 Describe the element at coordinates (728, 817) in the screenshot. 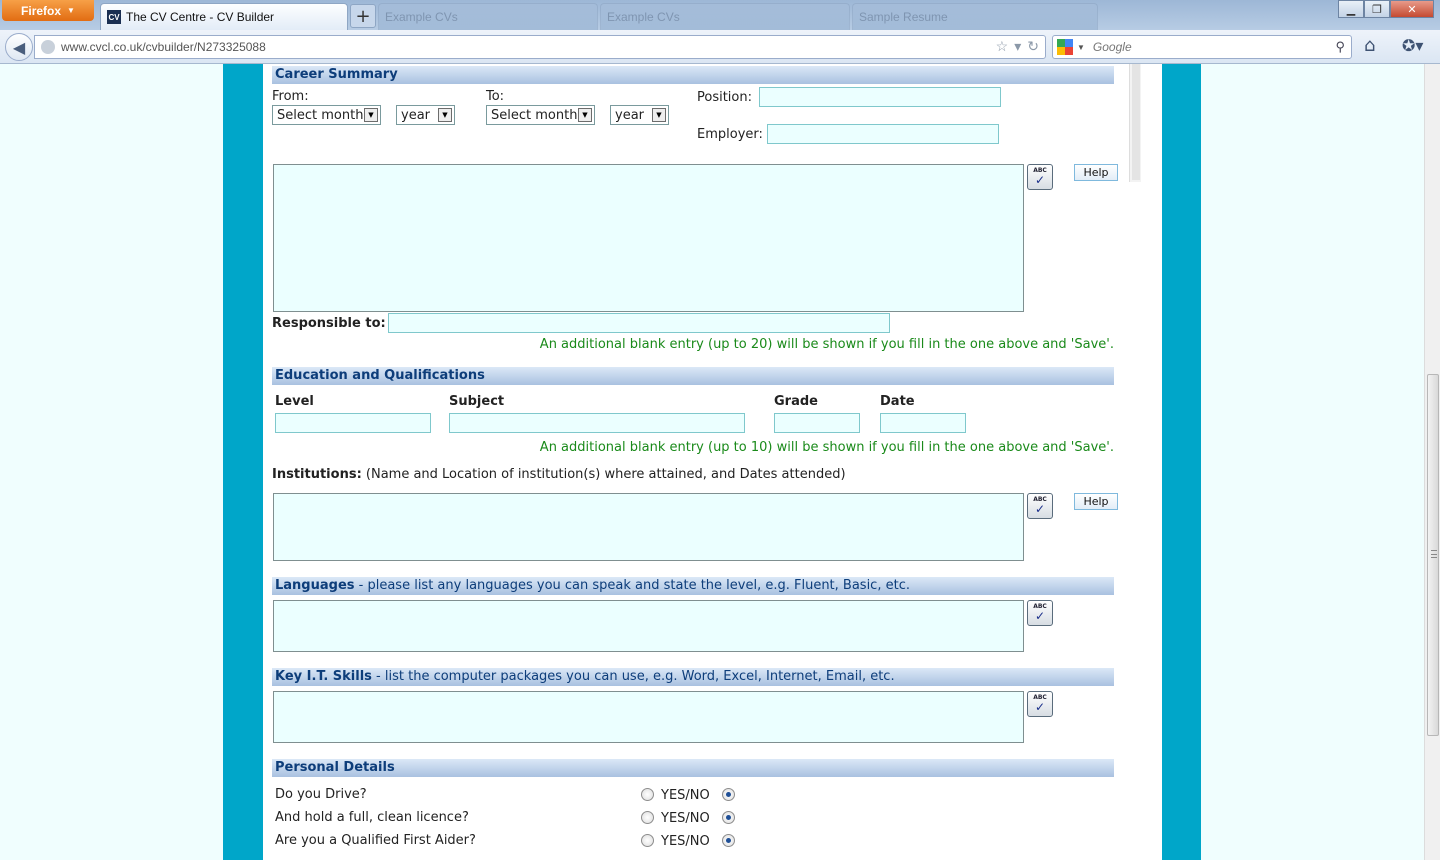

I see `licence-no-radio` at that location.